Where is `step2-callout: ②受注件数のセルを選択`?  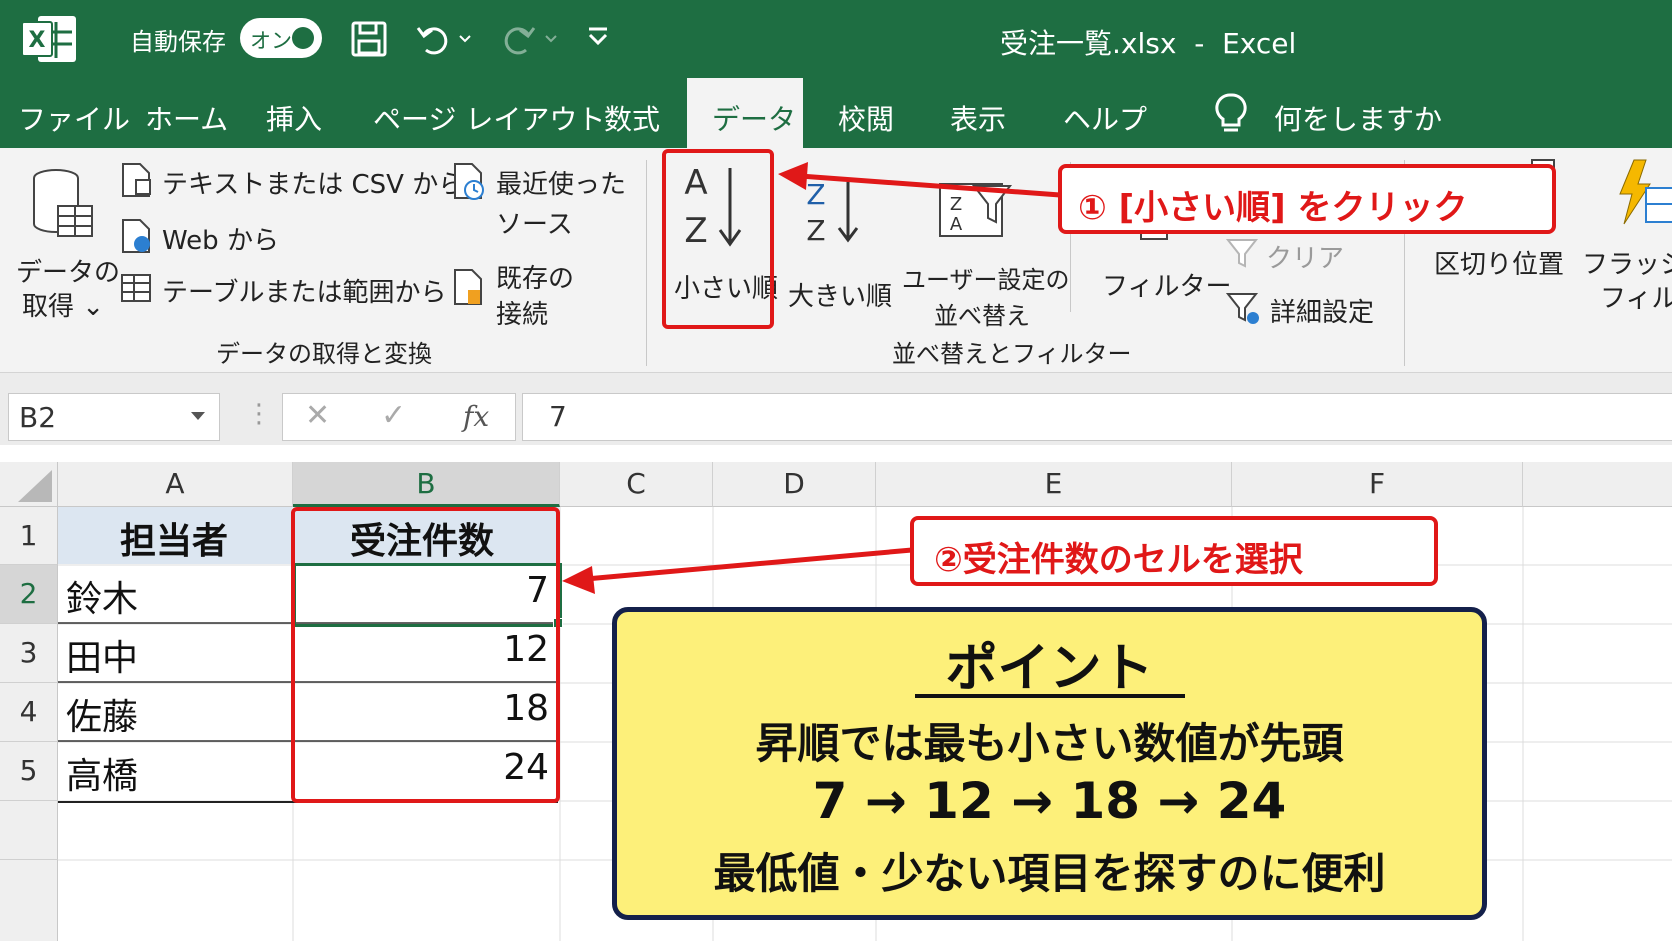
step2-callout: ②受注件数のセルを選択 is located at coordinates (1174, 551).